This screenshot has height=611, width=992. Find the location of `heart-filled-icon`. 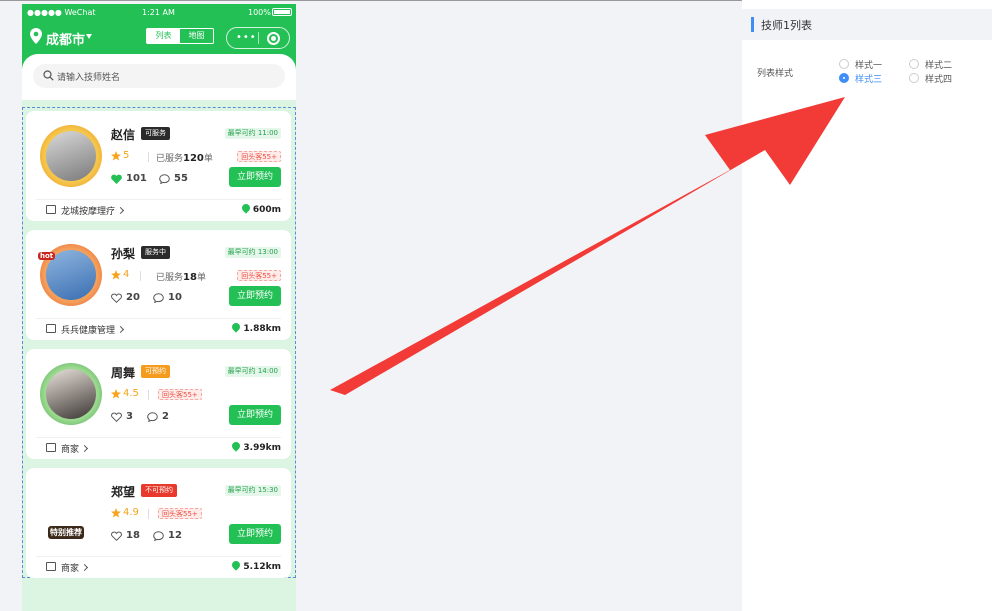

heart-filled-icon is located at coordinates (116, 179).